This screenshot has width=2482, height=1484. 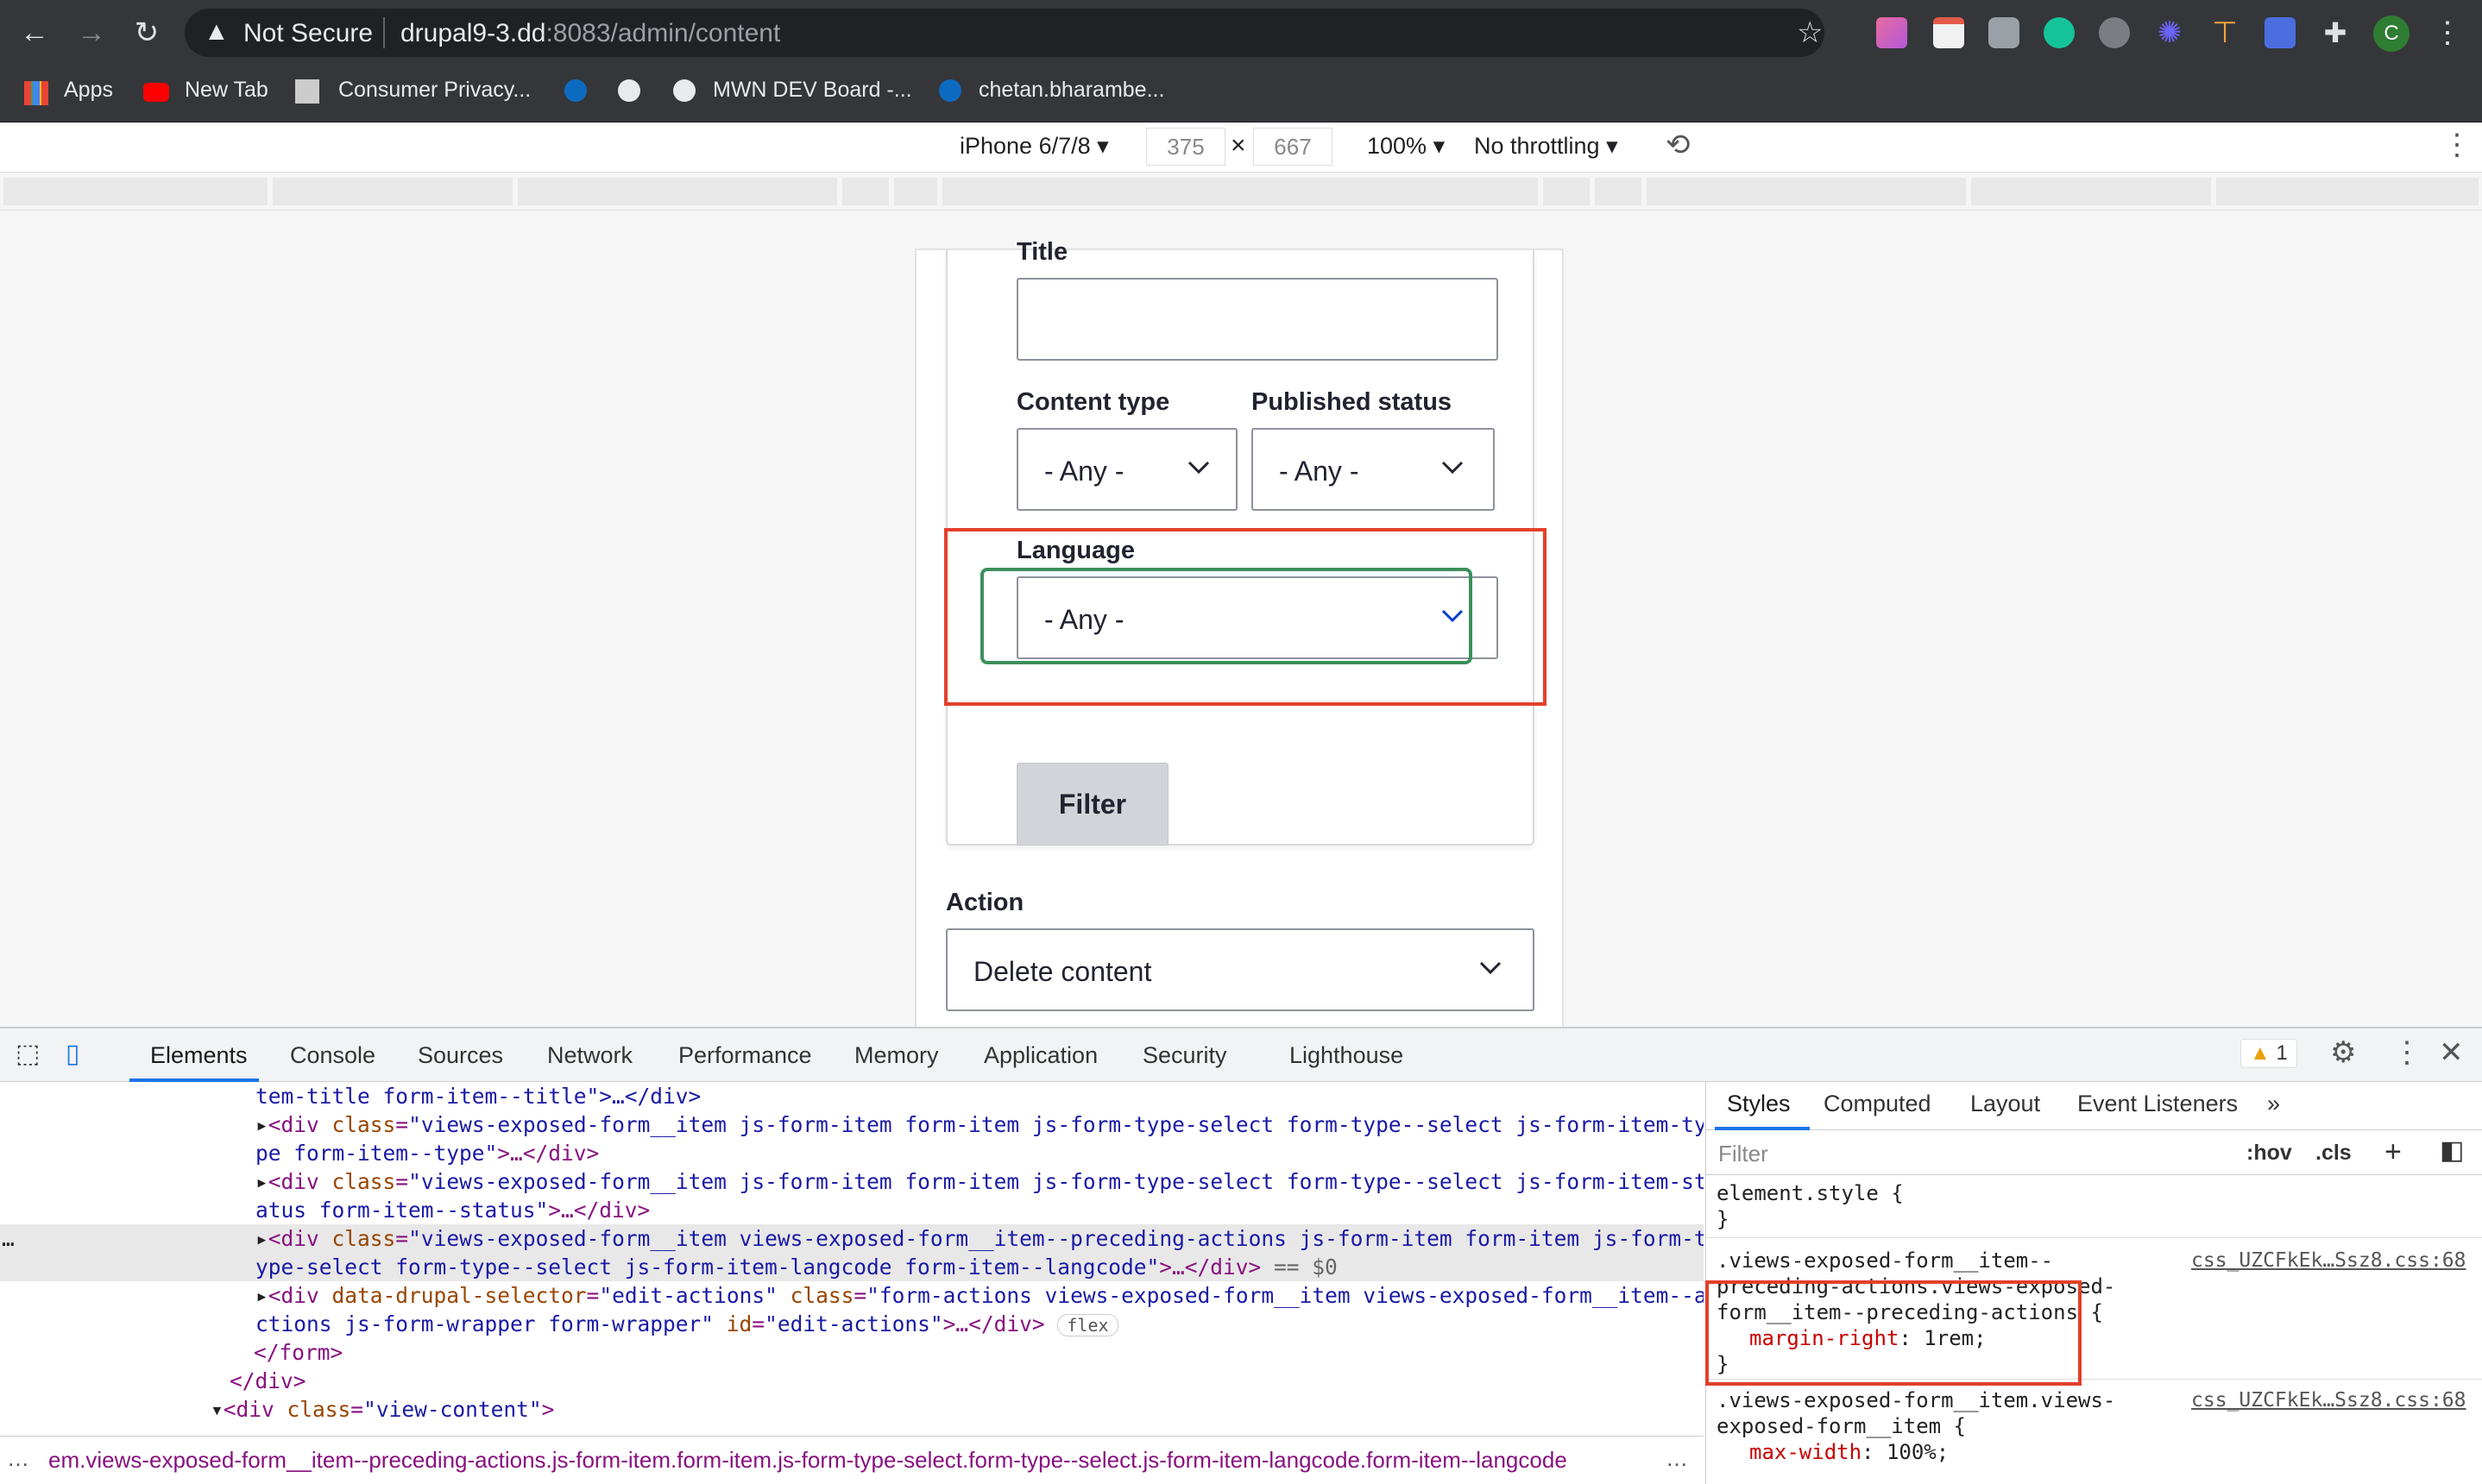 I want to click on bookmark-new-tab: New Tab, so click(x=226, y=90).